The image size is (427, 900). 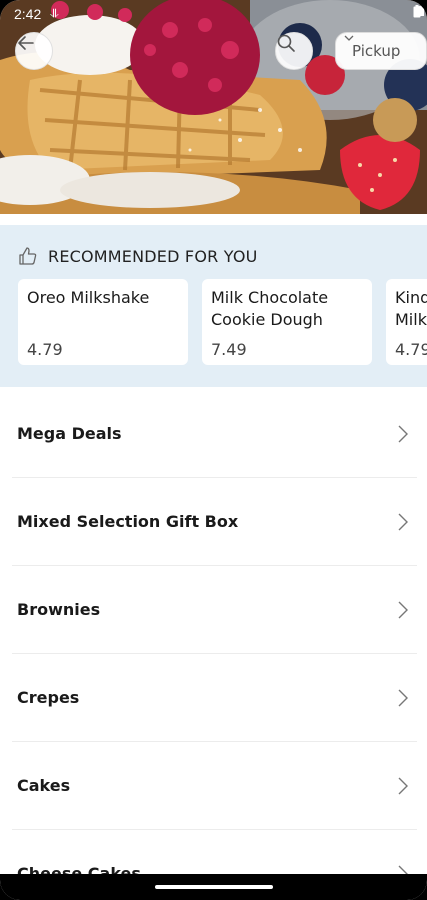 I want to click on category-row: Crepes, so click(x=214, y=698).